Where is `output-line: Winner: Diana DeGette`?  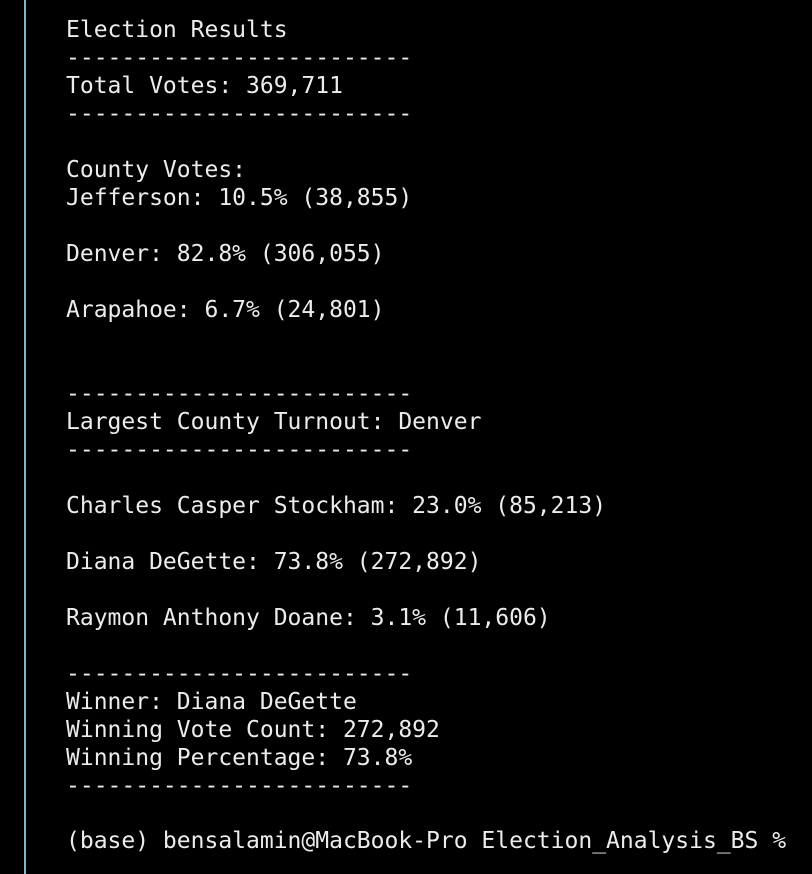
output-line: Winner: Diana DeGette is located at coordinates (211, 702).